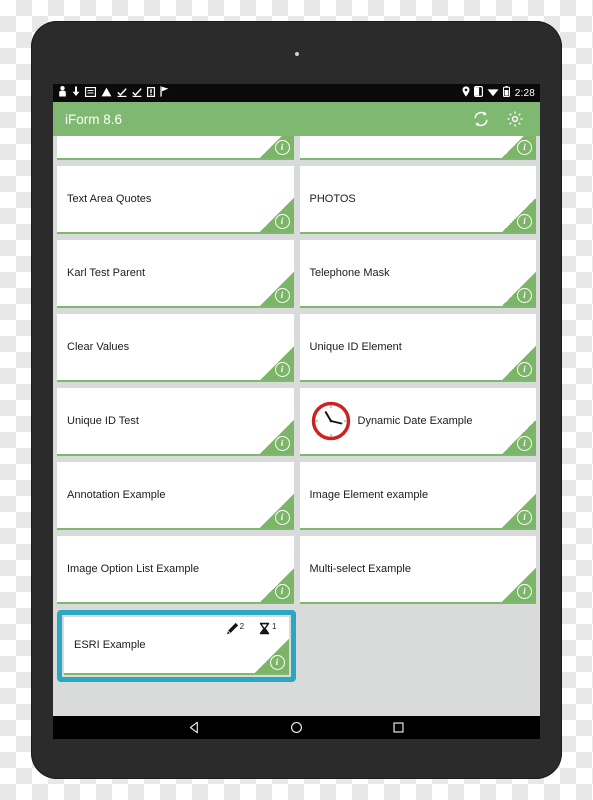  Describe the element at coordinates (106, 273) in the screenshot. I see `form-card-label: Karl Test Parent` at that location.